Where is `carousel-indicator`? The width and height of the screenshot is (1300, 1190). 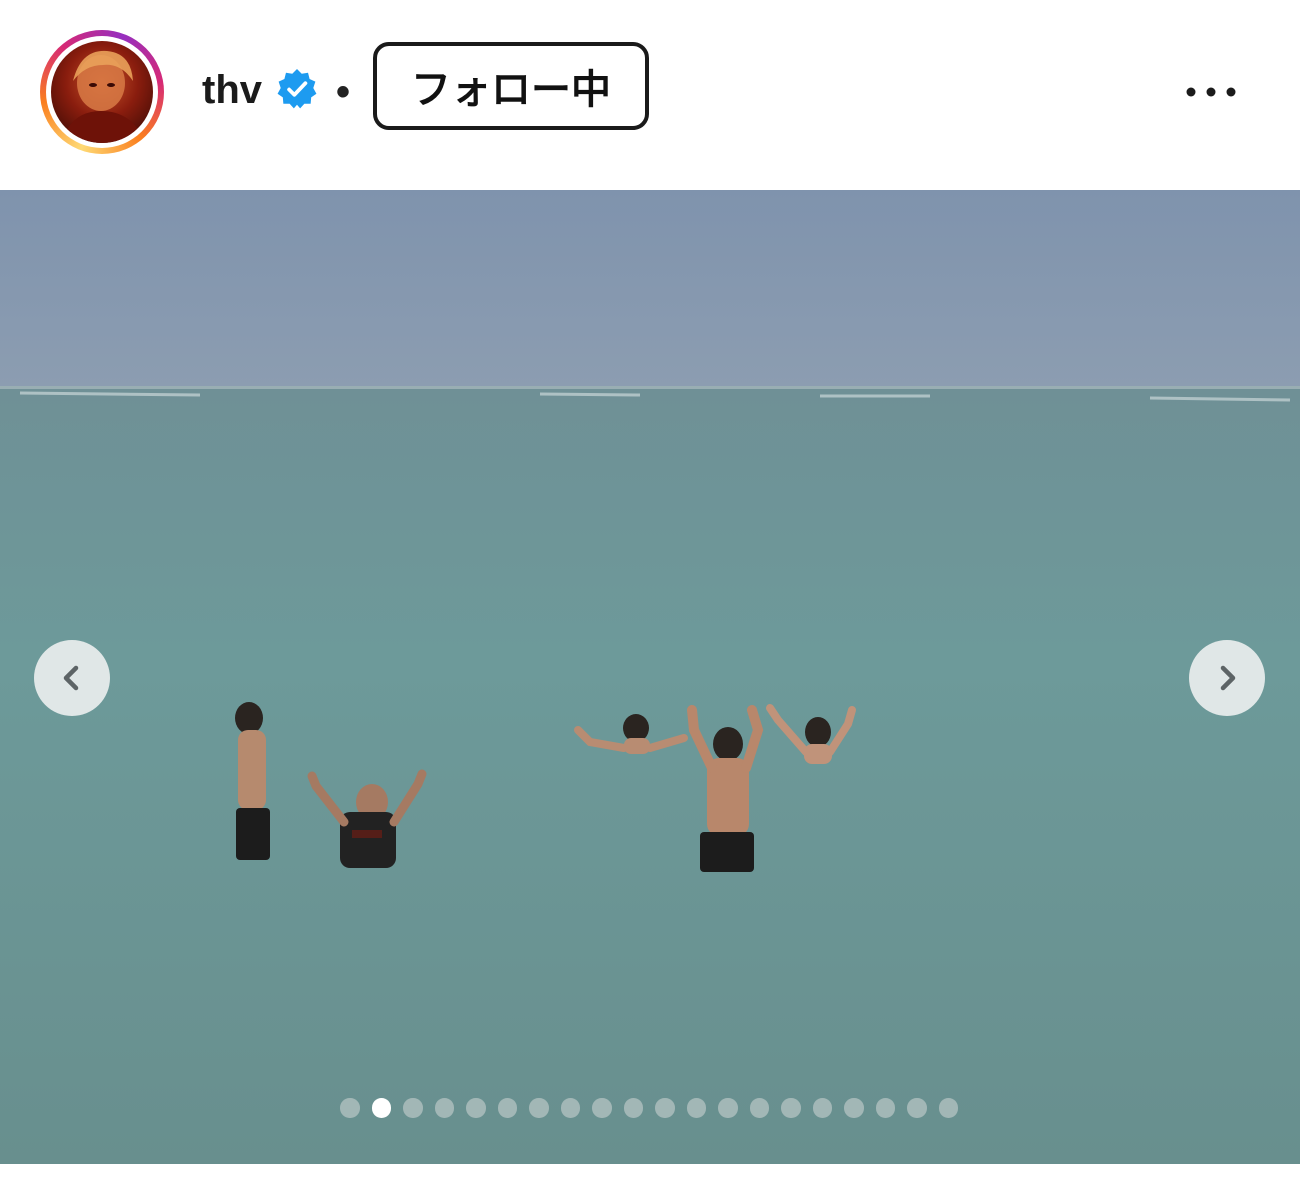 carousel-indicator is located at coordinates (649, 1108).